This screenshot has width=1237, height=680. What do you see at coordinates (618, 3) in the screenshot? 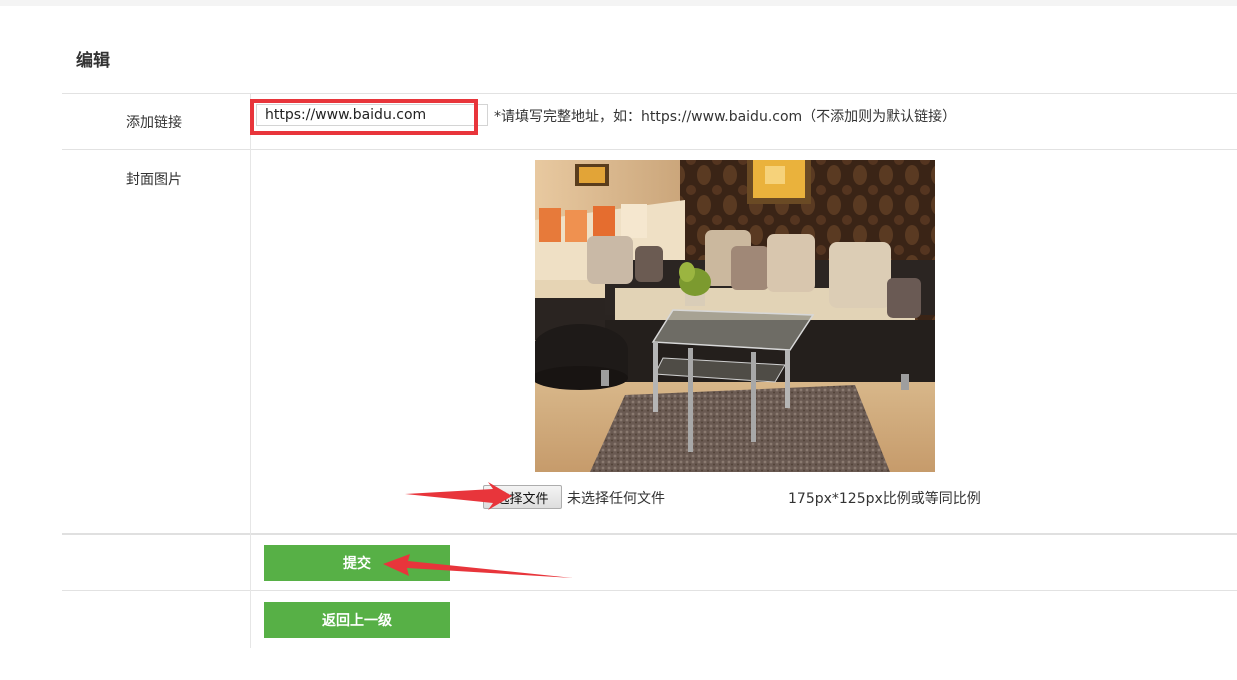
I see `top-strip` at bounding box center [618, 3].